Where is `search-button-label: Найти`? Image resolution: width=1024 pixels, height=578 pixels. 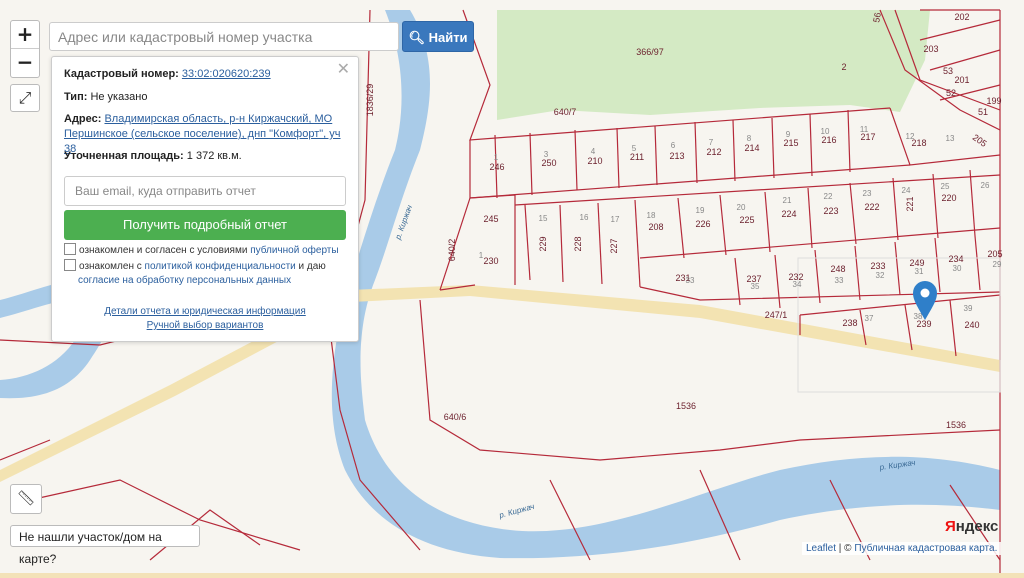
search-button-label: Найти is located at coordinates (448, 37).